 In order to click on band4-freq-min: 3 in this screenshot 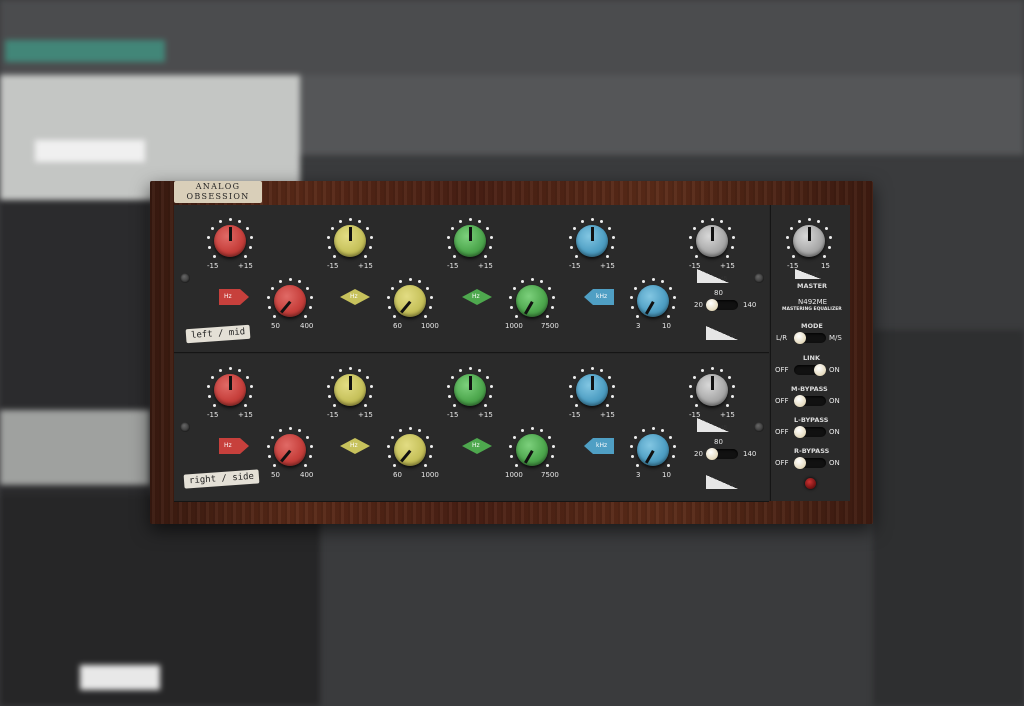, I will do `click(638, 326)`.